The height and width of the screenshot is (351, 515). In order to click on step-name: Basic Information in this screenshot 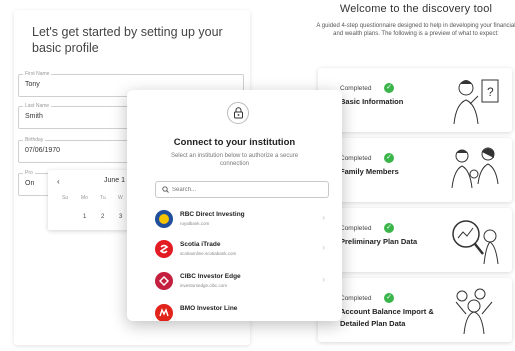, I will do `click(372, 101)`.